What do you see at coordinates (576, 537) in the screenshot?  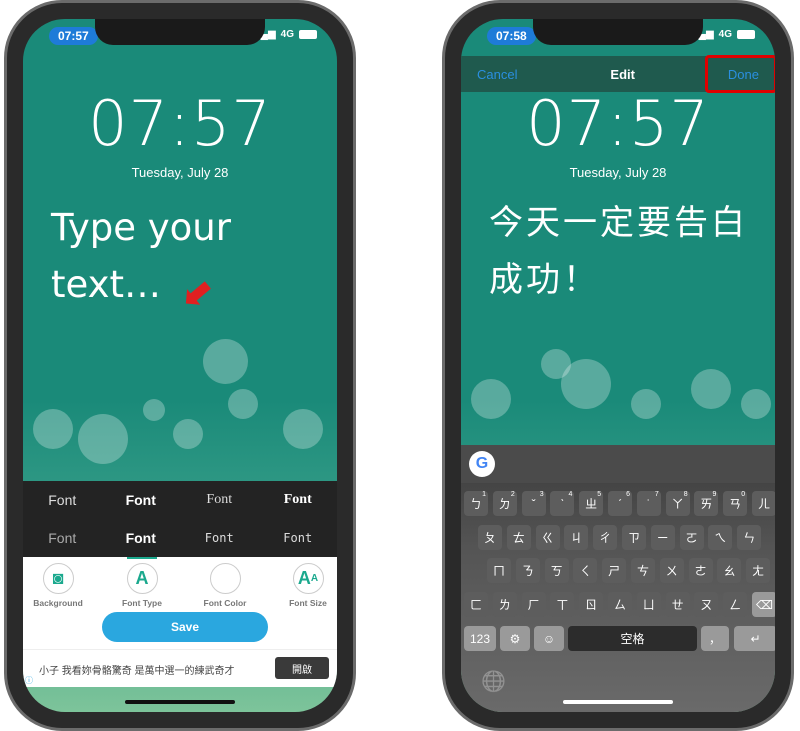 I see `keyboard-key: ㄐ` at bounding box center [576, 537].